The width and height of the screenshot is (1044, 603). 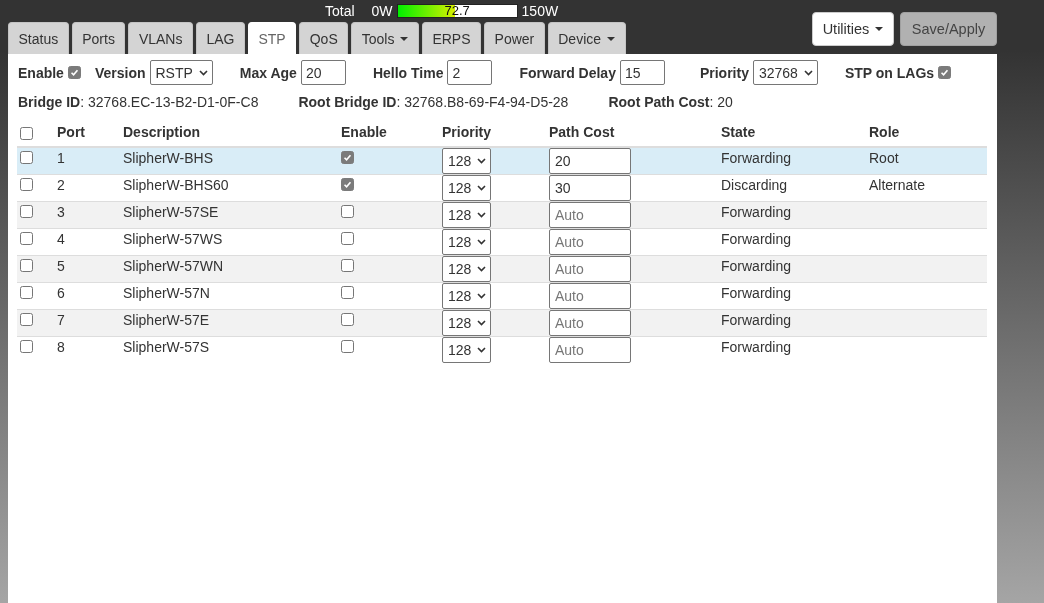 What do you see at coordinates (272, 38) in the screenshot?
I see `tab: STP` at bounding box center [272, 38].